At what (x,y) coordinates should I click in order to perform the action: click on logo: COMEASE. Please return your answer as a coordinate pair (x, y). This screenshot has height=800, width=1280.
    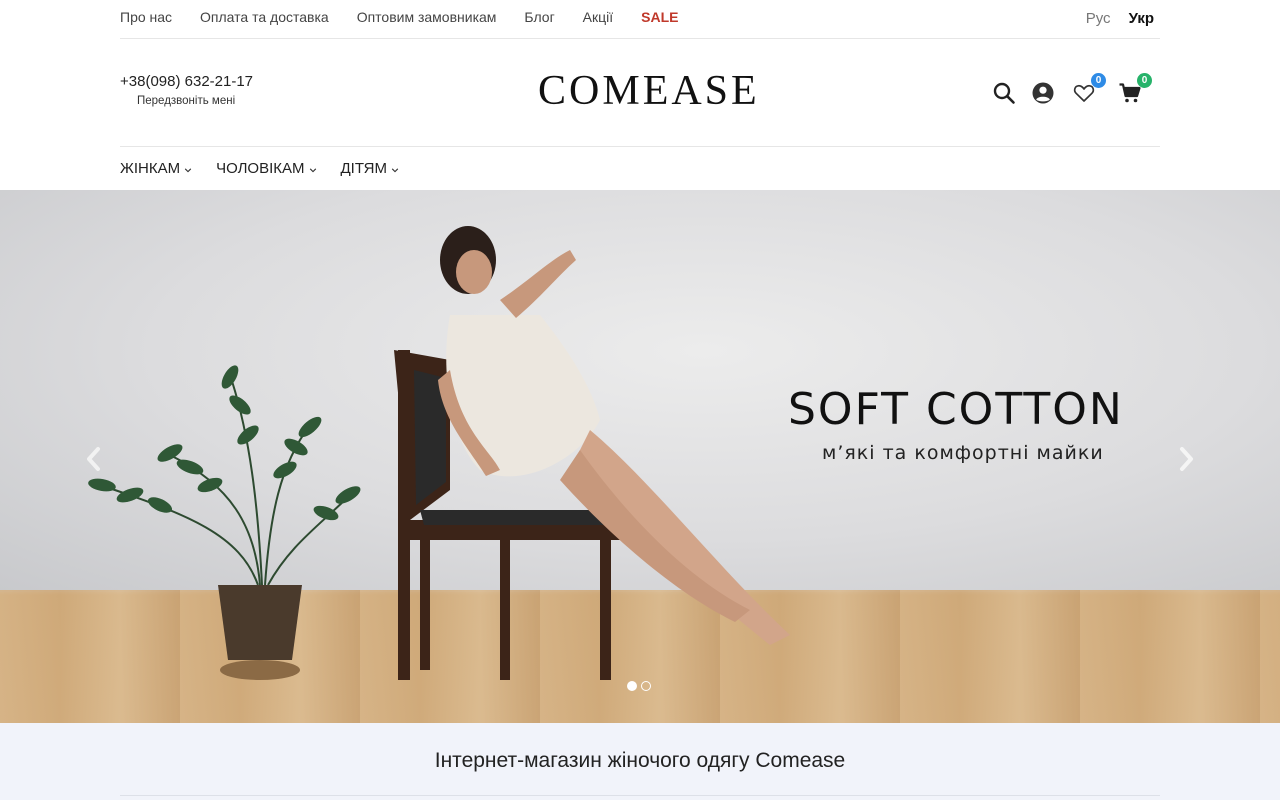
    Looking at the image, I should click on (649, 91).